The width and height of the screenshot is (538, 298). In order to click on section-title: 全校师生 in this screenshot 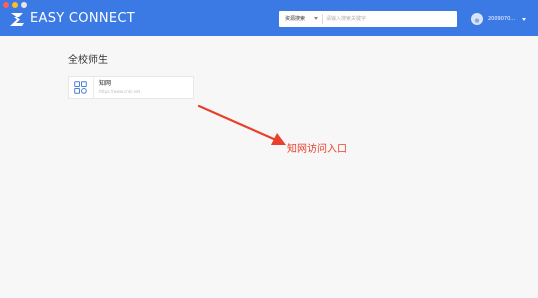, I will do `click(88, 60)`.